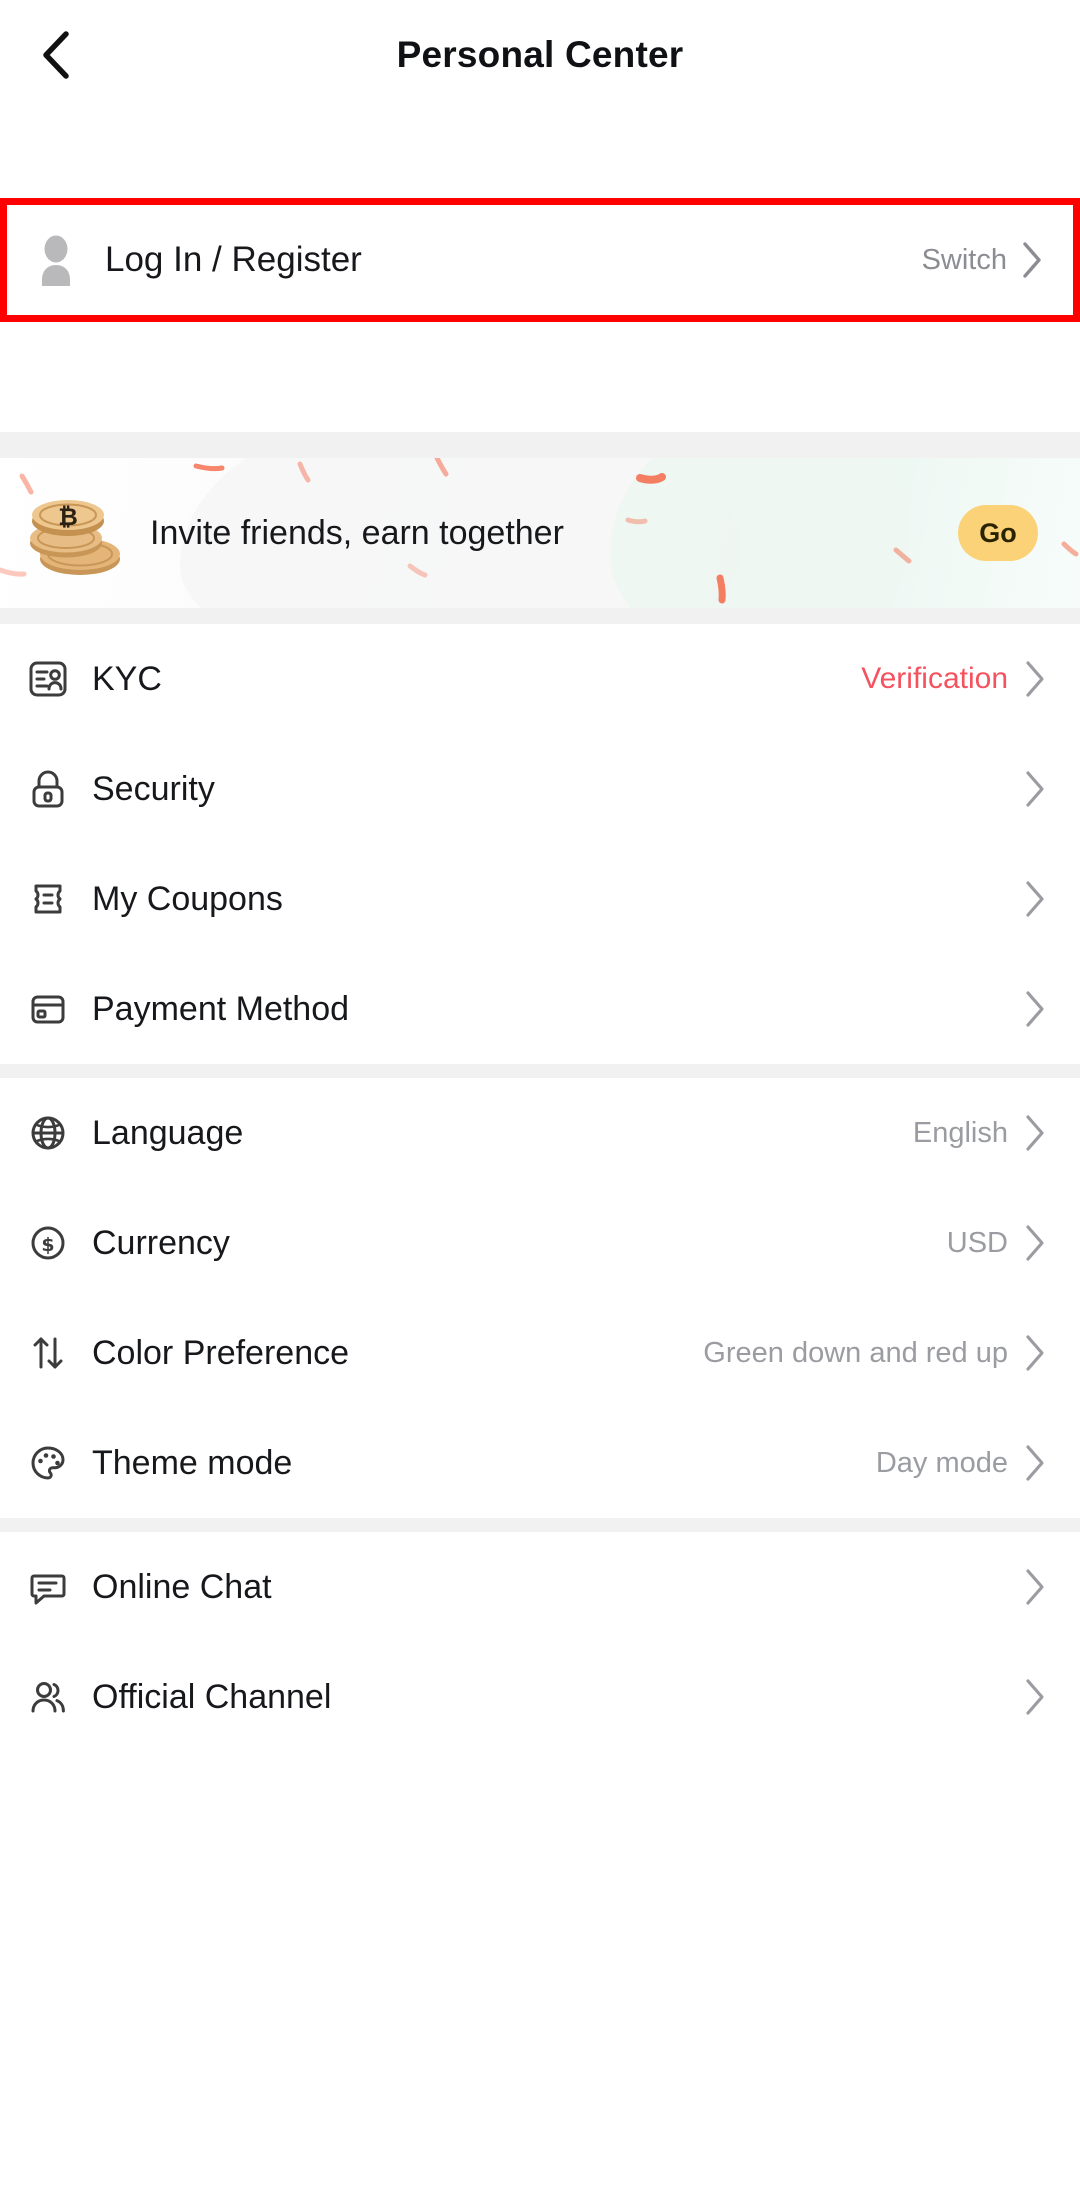  Describe the element at coordinates (212, 1696) in the screenshot. I see `menu-item-label: Official Channel` at that location.